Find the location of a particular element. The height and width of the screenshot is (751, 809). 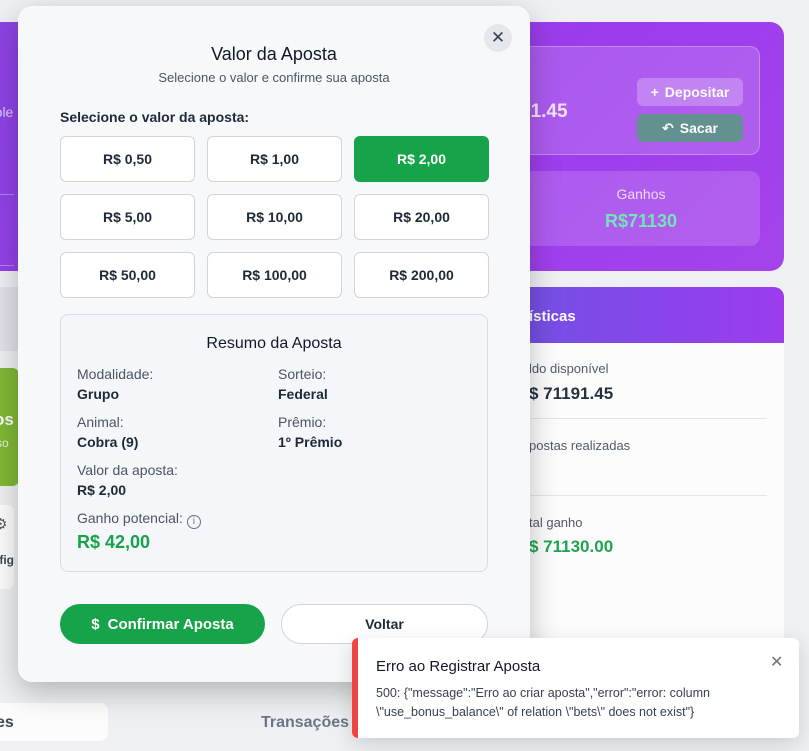

close-icon: ✕ is located at coordinates (776, 662).